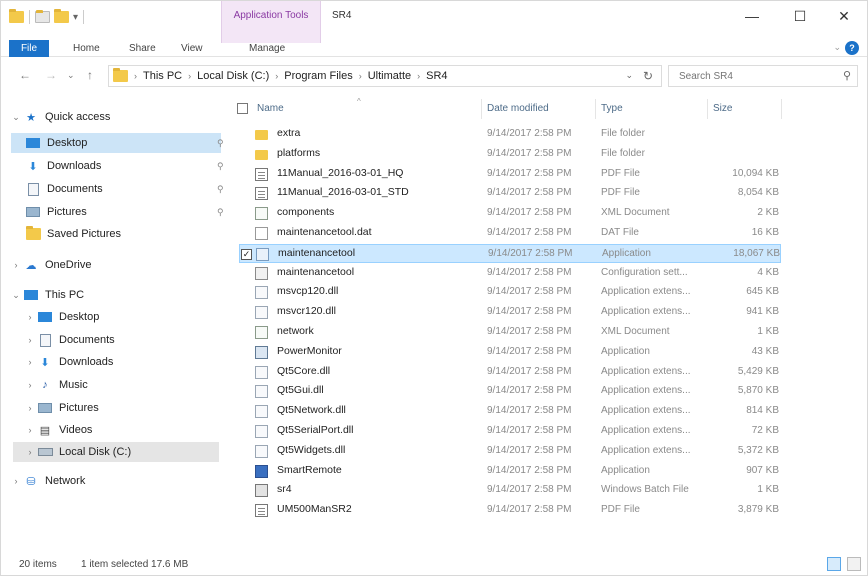 The width and height of the screenshot is (868, 576). Describe the element at coordinates (800, 16) in the screenshot. I see `maximize-button: ☐` at that location.